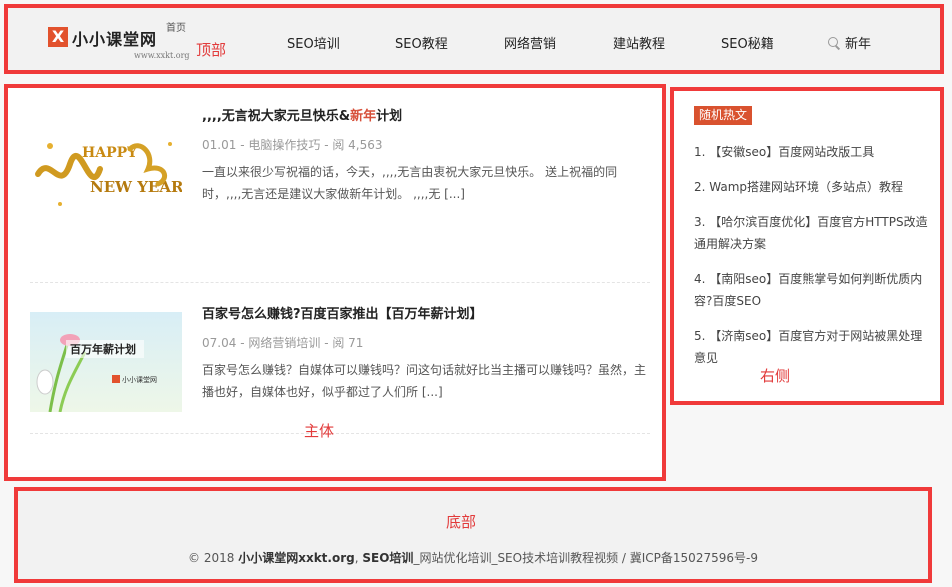  I want to click on search-icon, so click(834, 42).